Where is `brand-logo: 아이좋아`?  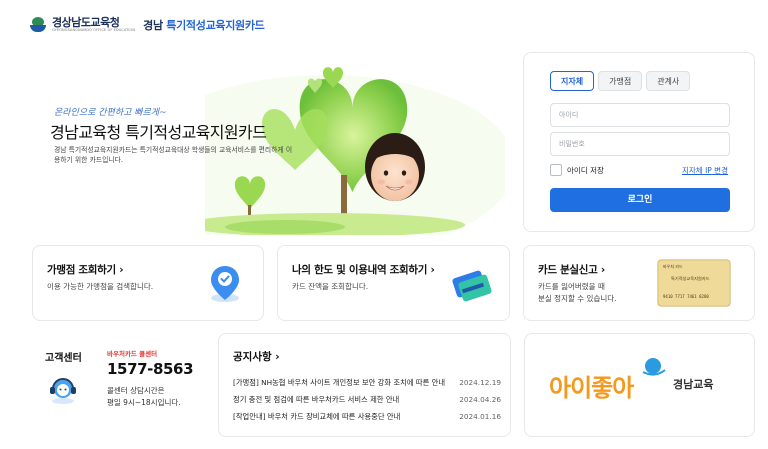 brand-logo: 아이좋아 is located at coordinates (608, 384).